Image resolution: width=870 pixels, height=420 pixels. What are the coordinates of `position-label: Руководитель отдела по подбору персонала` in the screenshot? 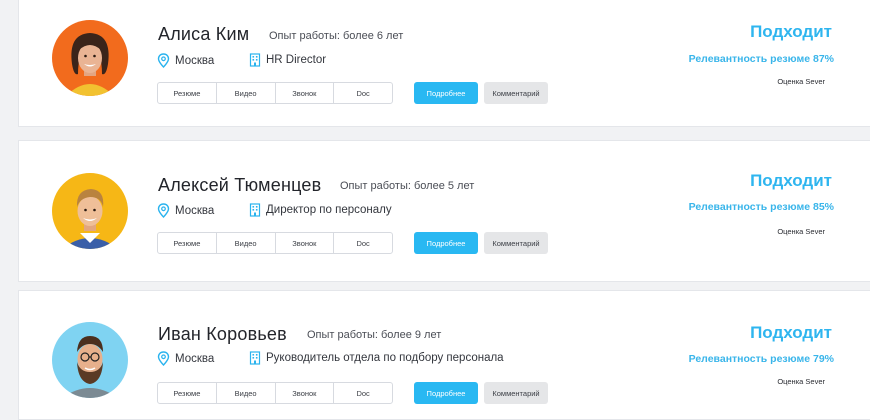 It's located at (385, 358).